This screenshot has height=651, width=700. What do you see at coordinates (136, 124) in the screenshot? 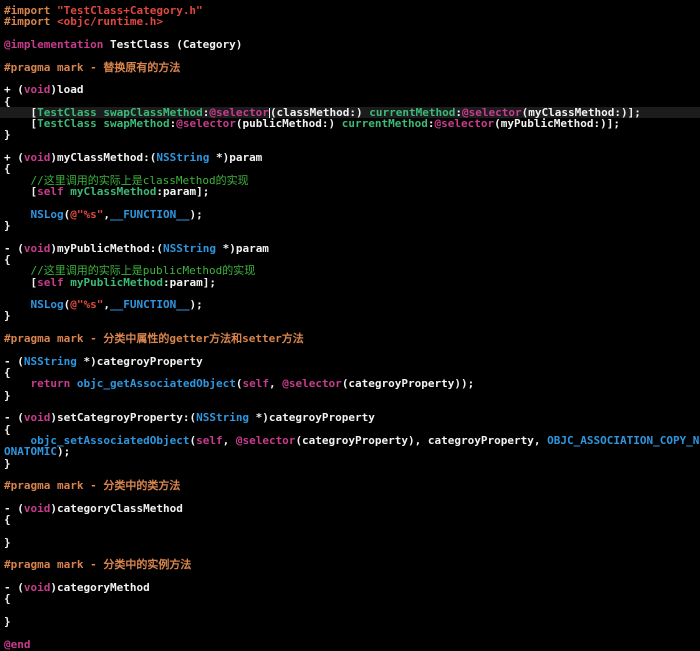
I see `method-token: swapMethod` at bounding box center [136, 124].